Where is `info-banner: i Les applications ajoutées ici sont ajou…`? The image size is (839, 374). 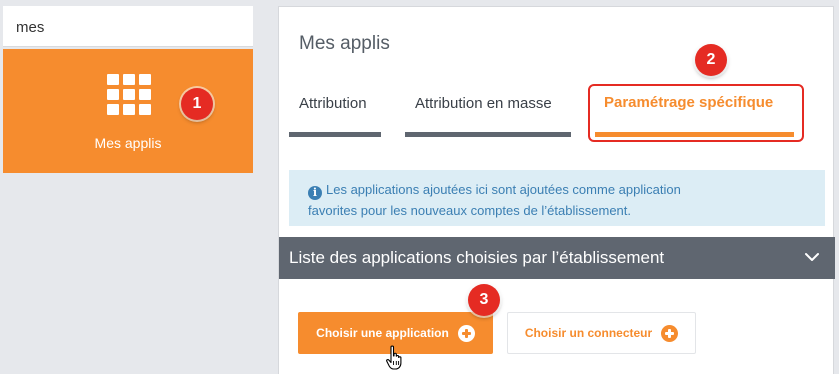
info-banner: i Les applications ajoutées ici sont ajou… is located at coordinates (557, 198).